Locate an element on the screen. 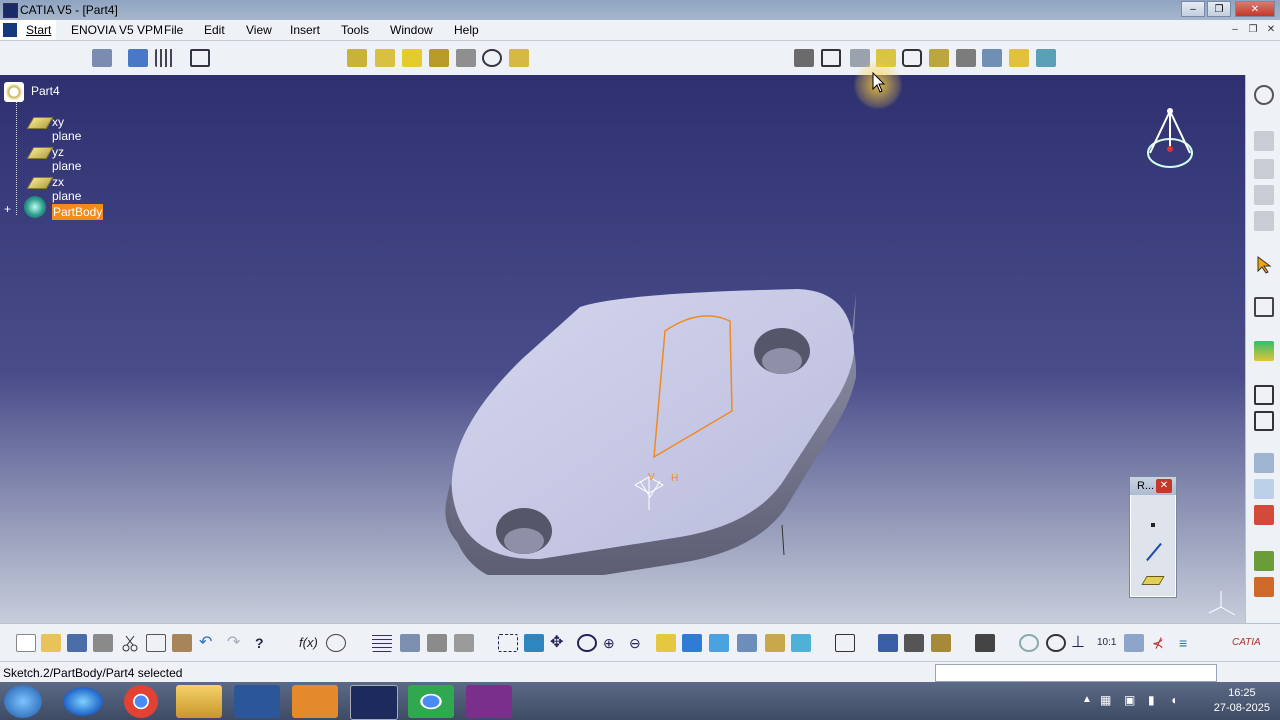 Image resolution: width=1280 pixels, height=720 pixels. menu-enovia: ENOVIA V5 VPM is located at coordinates (117, 30).